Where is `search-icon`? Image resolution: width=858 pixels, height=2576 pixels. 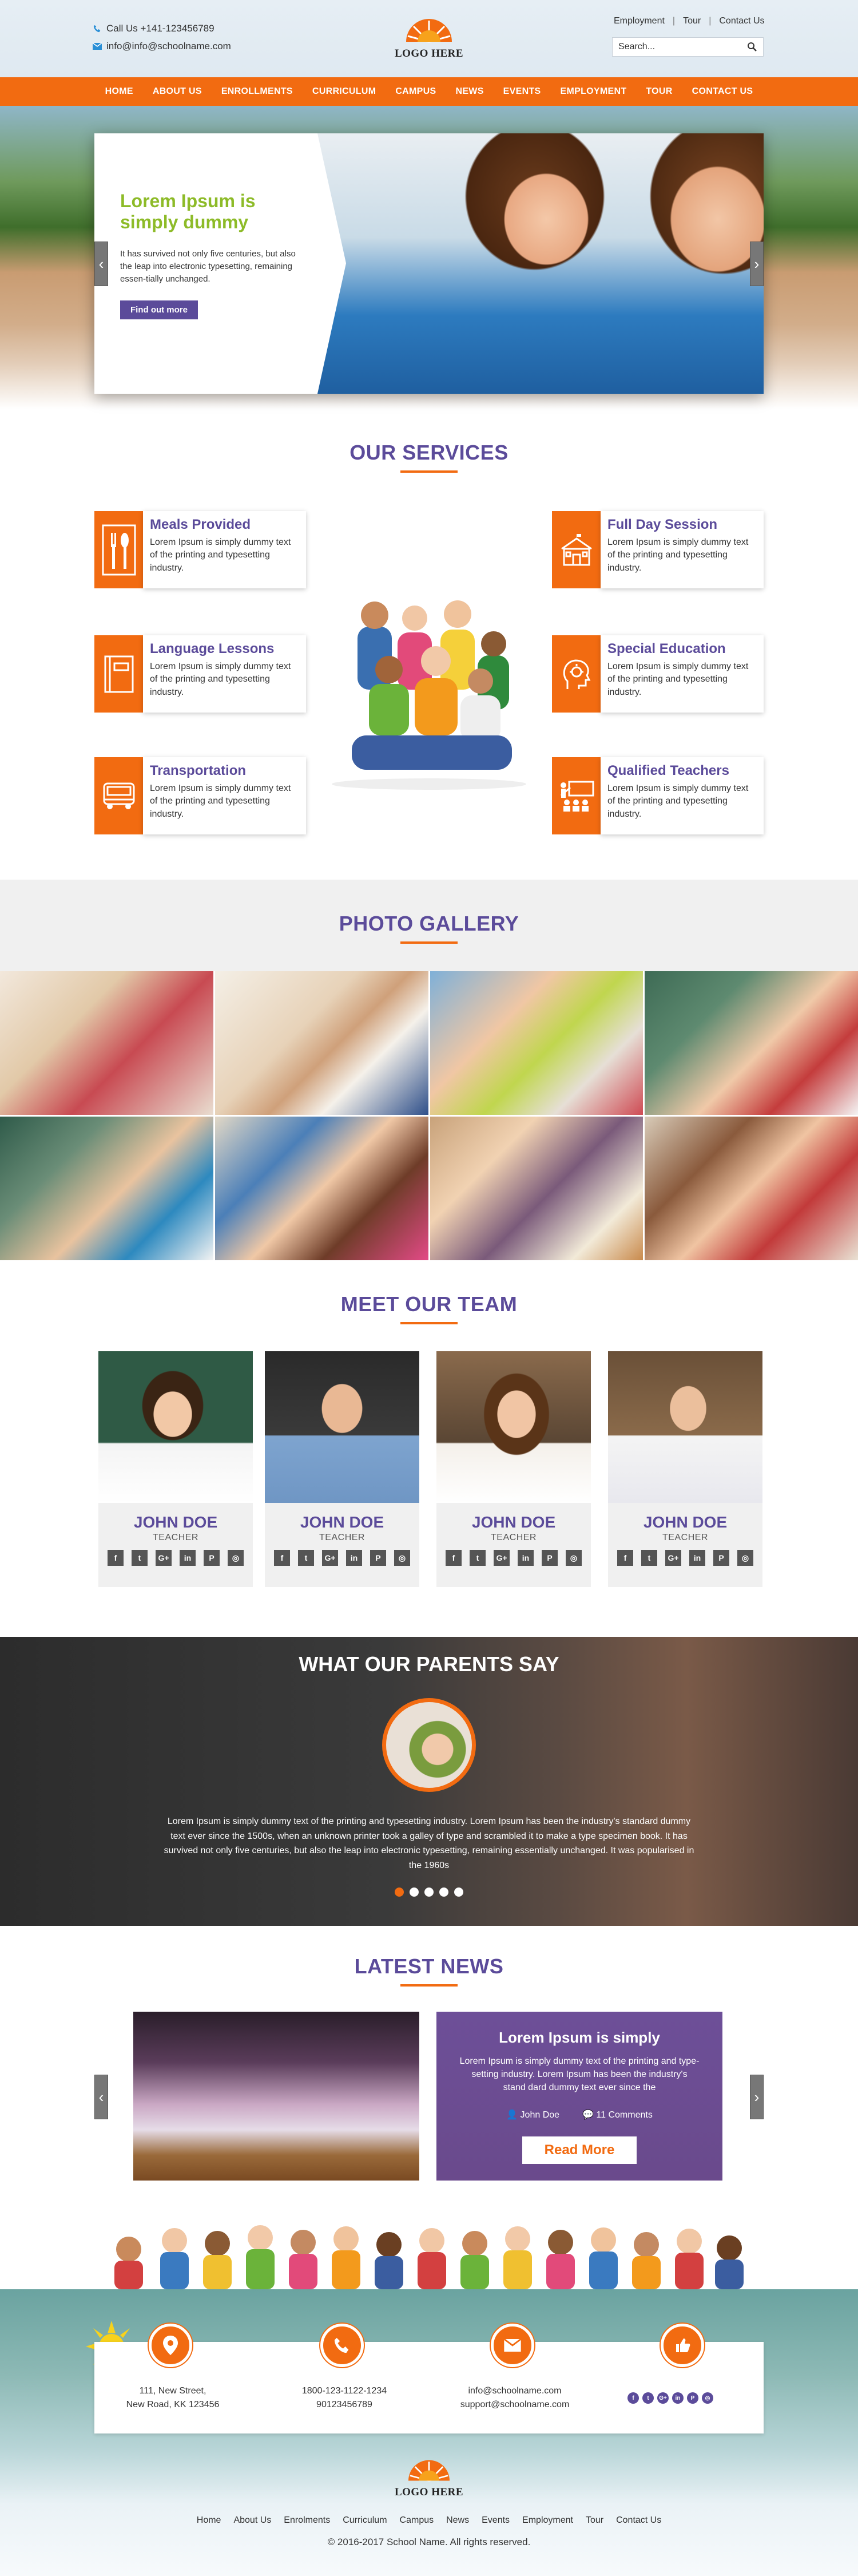 search-icon is located at coordinates (752, 47).